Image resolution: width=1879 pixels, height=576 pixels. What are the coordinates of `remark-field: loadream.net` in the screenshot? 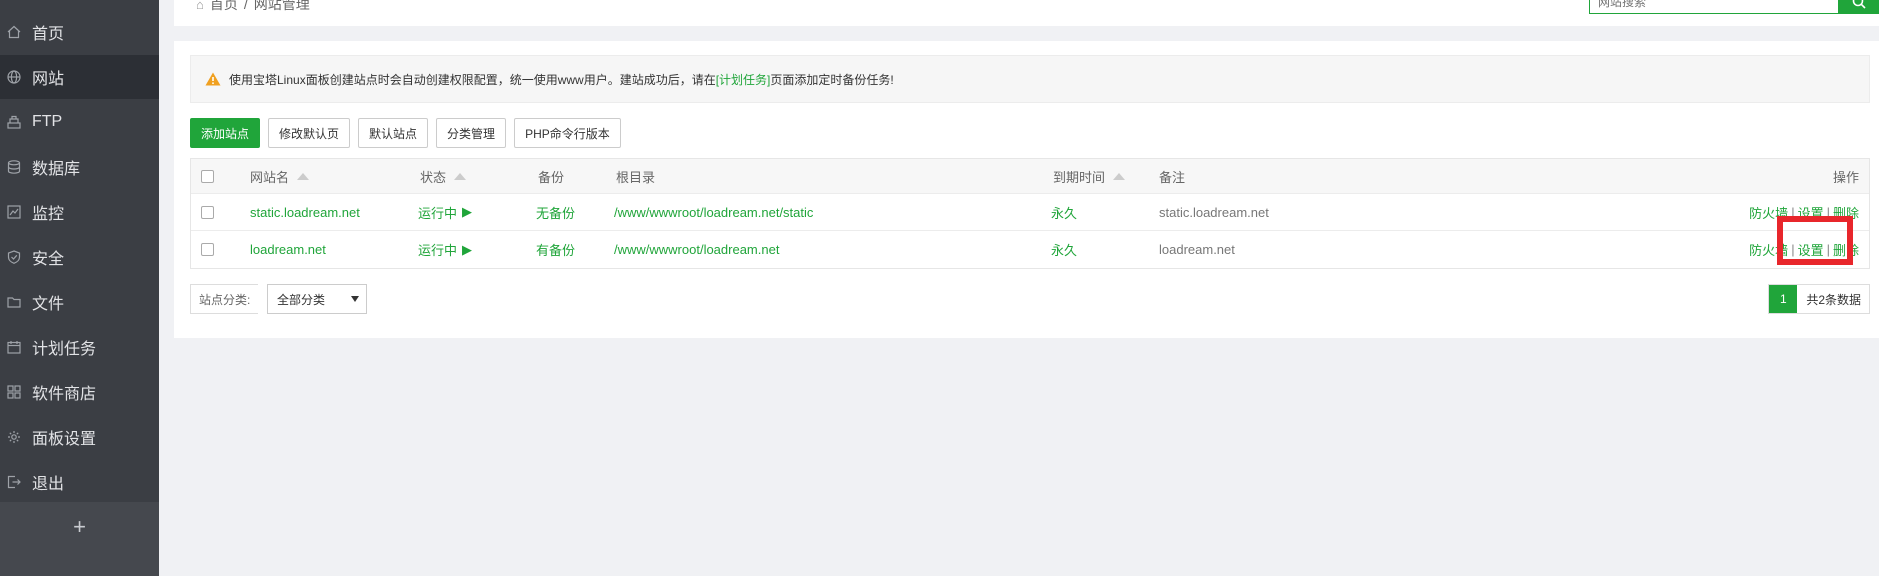 It's located at (1197, 249).